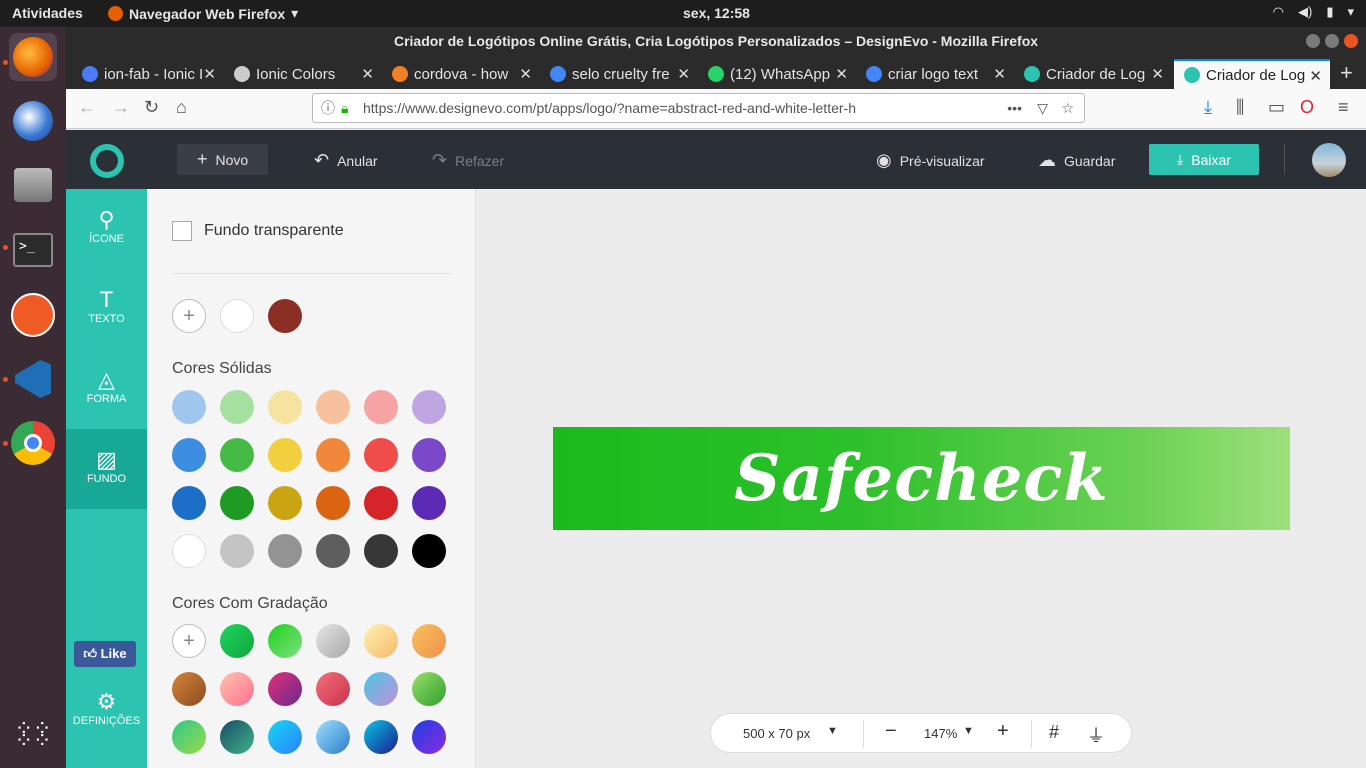 The height and width of the screenshot is (768, 1366). What do you see at coordinates (1313, 41) in the screenshot?
I see `minimize-button` at bounding box center [1313, 41].